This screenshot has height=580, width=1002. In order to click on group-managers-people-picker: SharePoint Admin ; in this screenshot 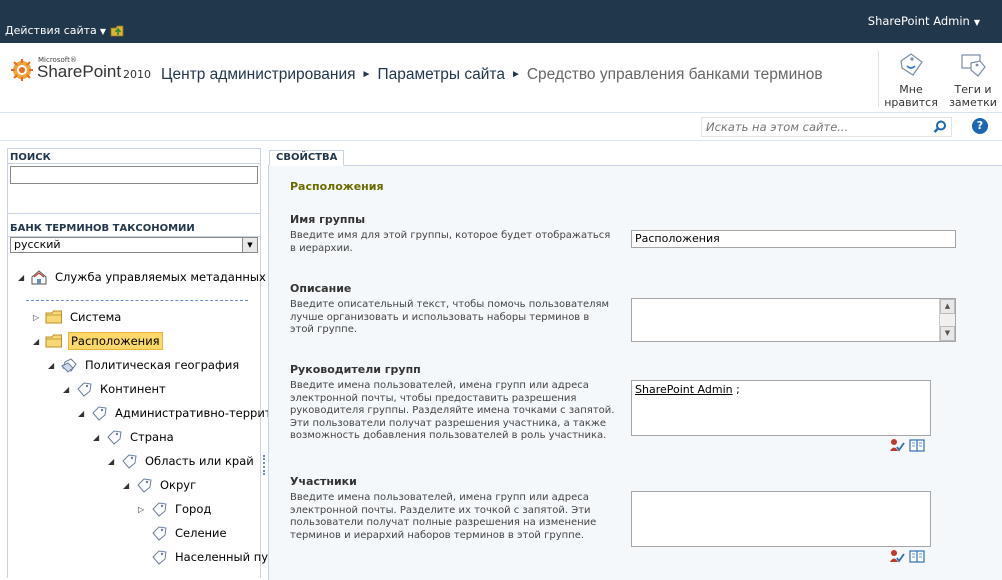, I will do `click(781, 408)`.